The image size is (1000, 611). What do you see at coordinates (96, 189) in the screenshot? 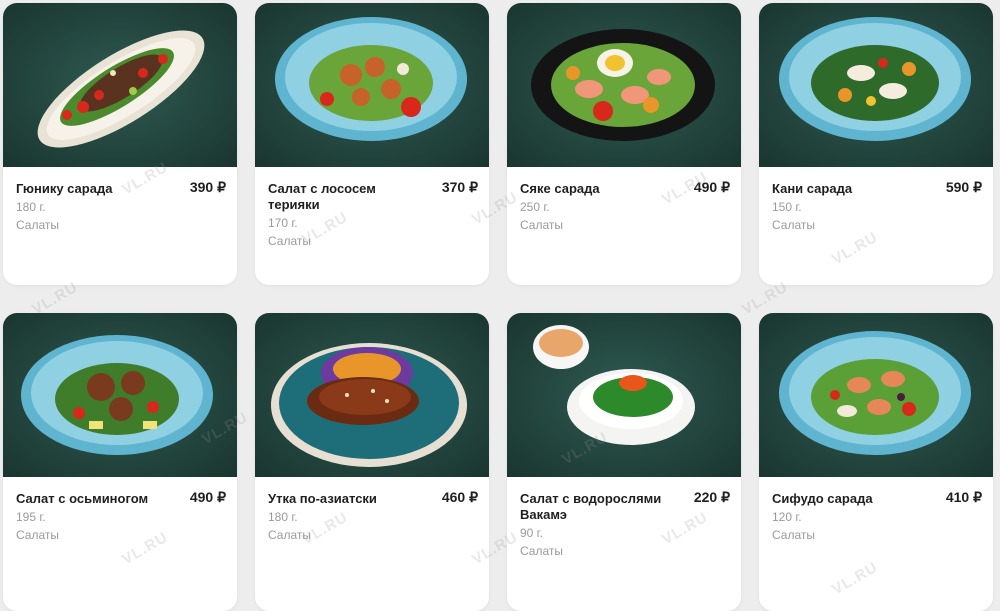
I see `product-name: Гюнику сарада` at bounding box center [96, 189].